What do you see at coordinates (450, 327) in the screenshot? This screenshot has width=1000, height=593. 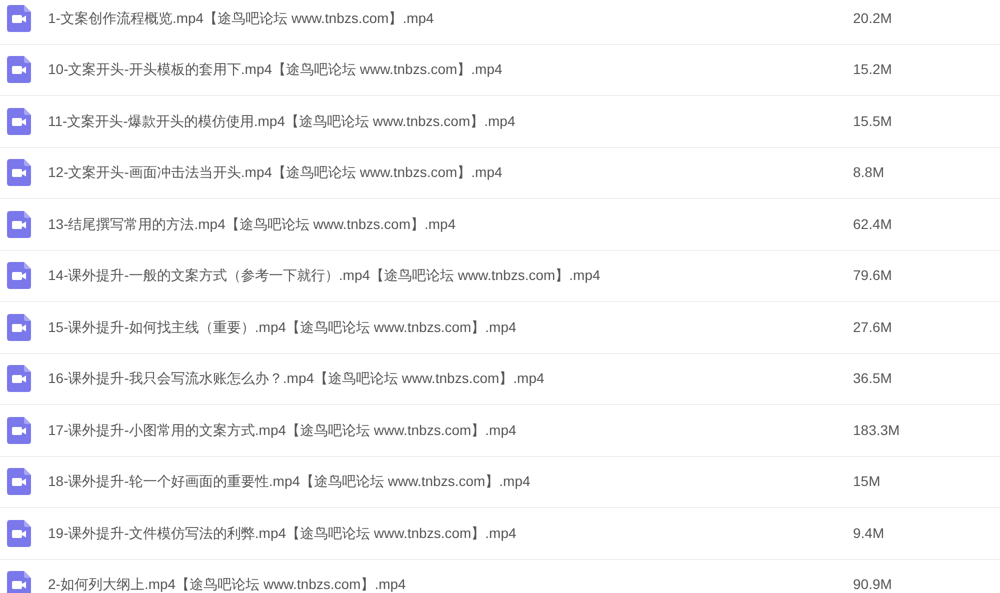 I see `file-name: 15-课外提升-如何找主线（重要）.mp4【途鸟吧论坛 www.tnbzs.com】.mp4` at bounding box center [450, 327].